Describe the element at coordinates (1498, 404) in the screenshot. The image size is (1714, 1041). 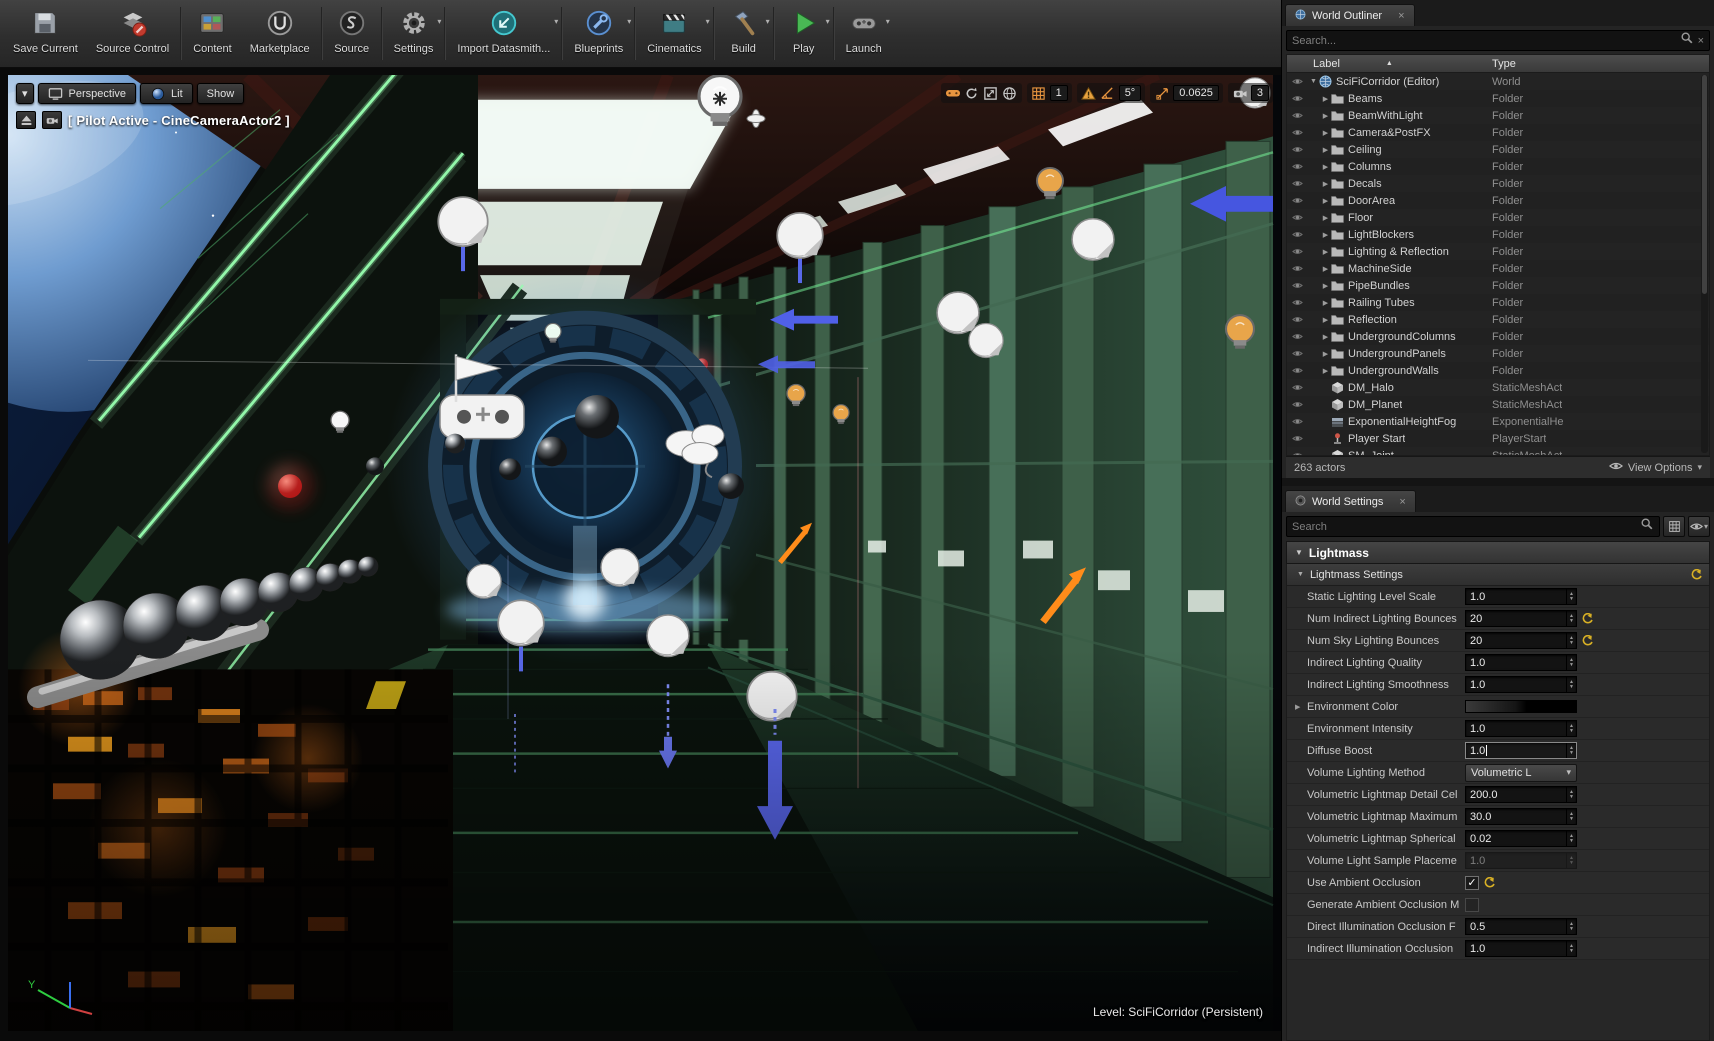
I see `outliner-row: DM_Planet StaticMeshAct` at that location.